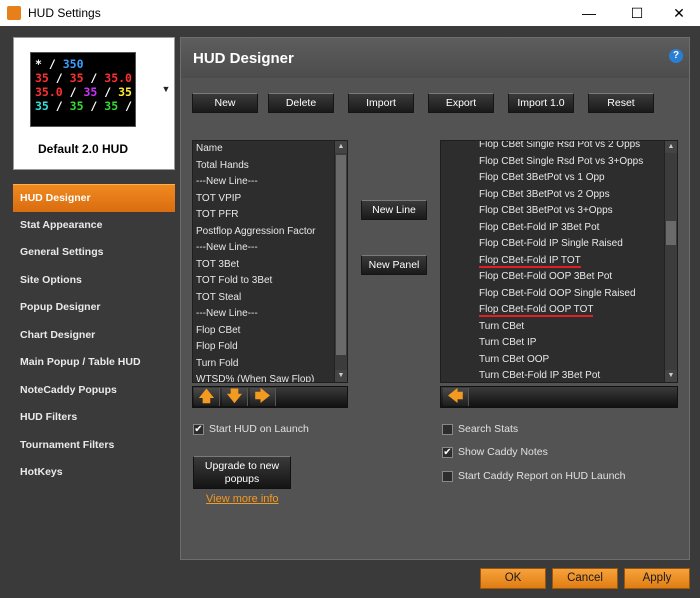  I want to click on list-item: Flop CBet-Fold IP Single Raised, so click(576, 244).